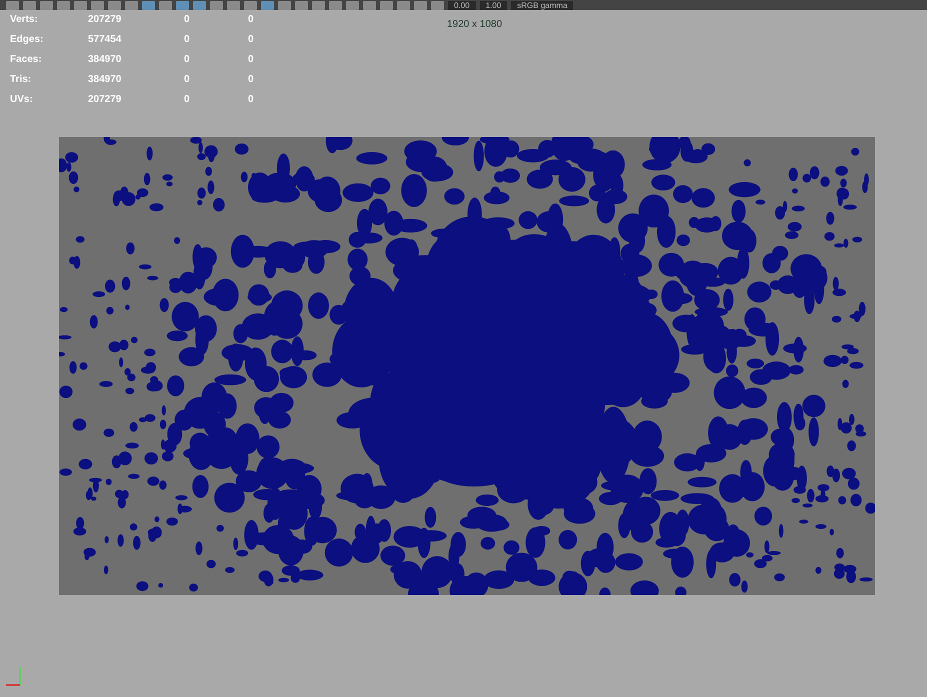 This screenshot has height=697, width=927. I want to click on resolution-label: 1920 x 1080, so click(474, 25).